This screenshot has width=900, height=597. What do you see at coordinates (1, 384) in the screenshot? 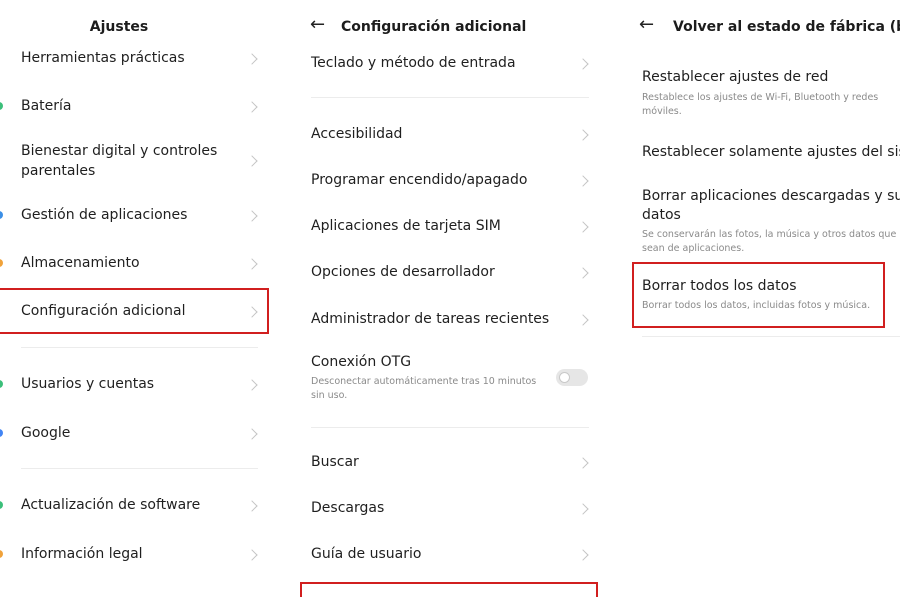
I see `users-icon` at bounding box center [1, 384].